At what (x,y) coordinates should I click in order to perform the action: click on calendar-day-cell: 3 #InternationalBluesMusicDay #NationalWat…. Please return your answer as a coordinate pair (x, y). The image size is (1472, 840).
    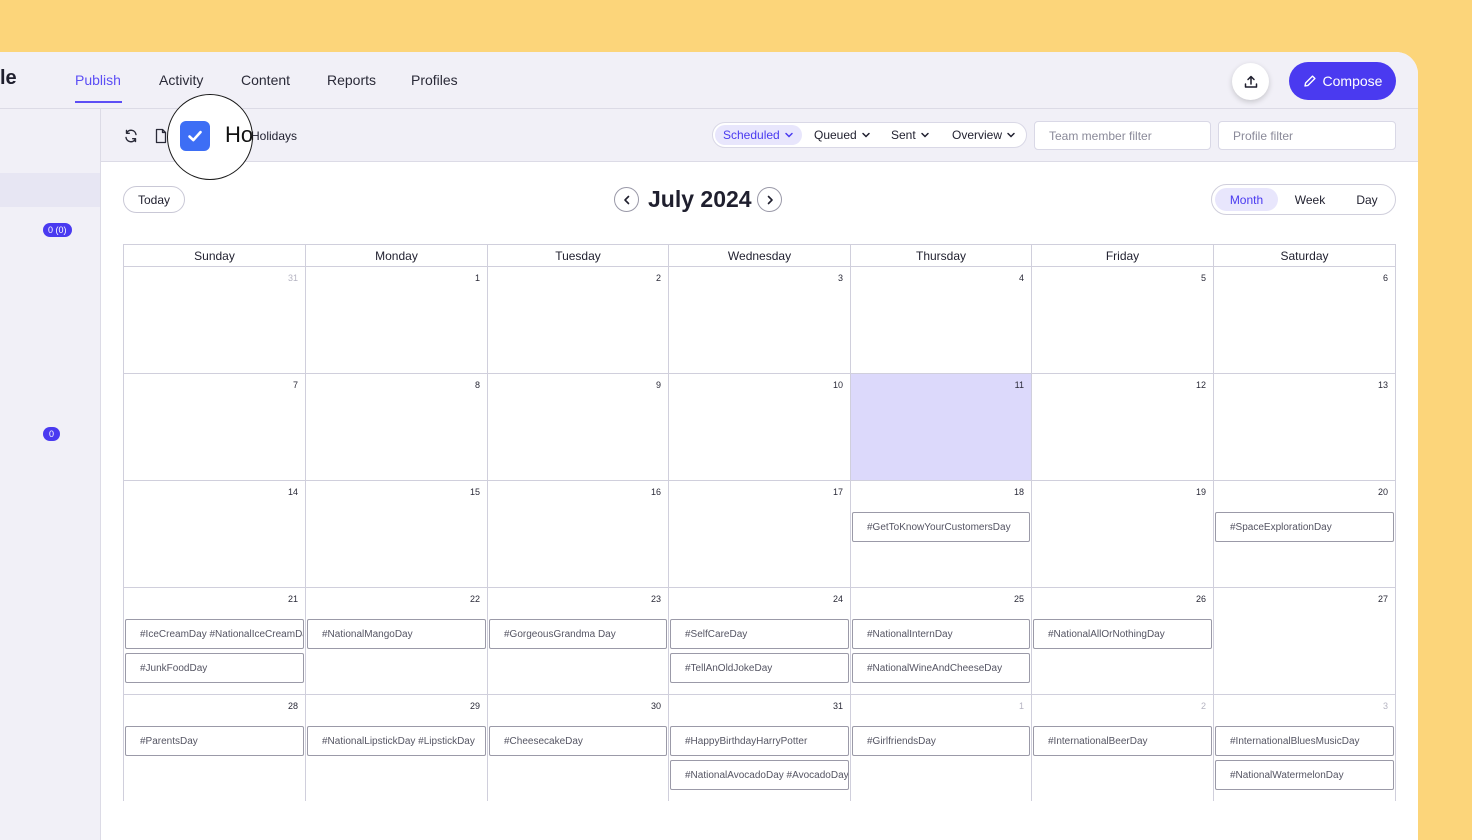
    Looking at the image, I should click on (1304, 748).